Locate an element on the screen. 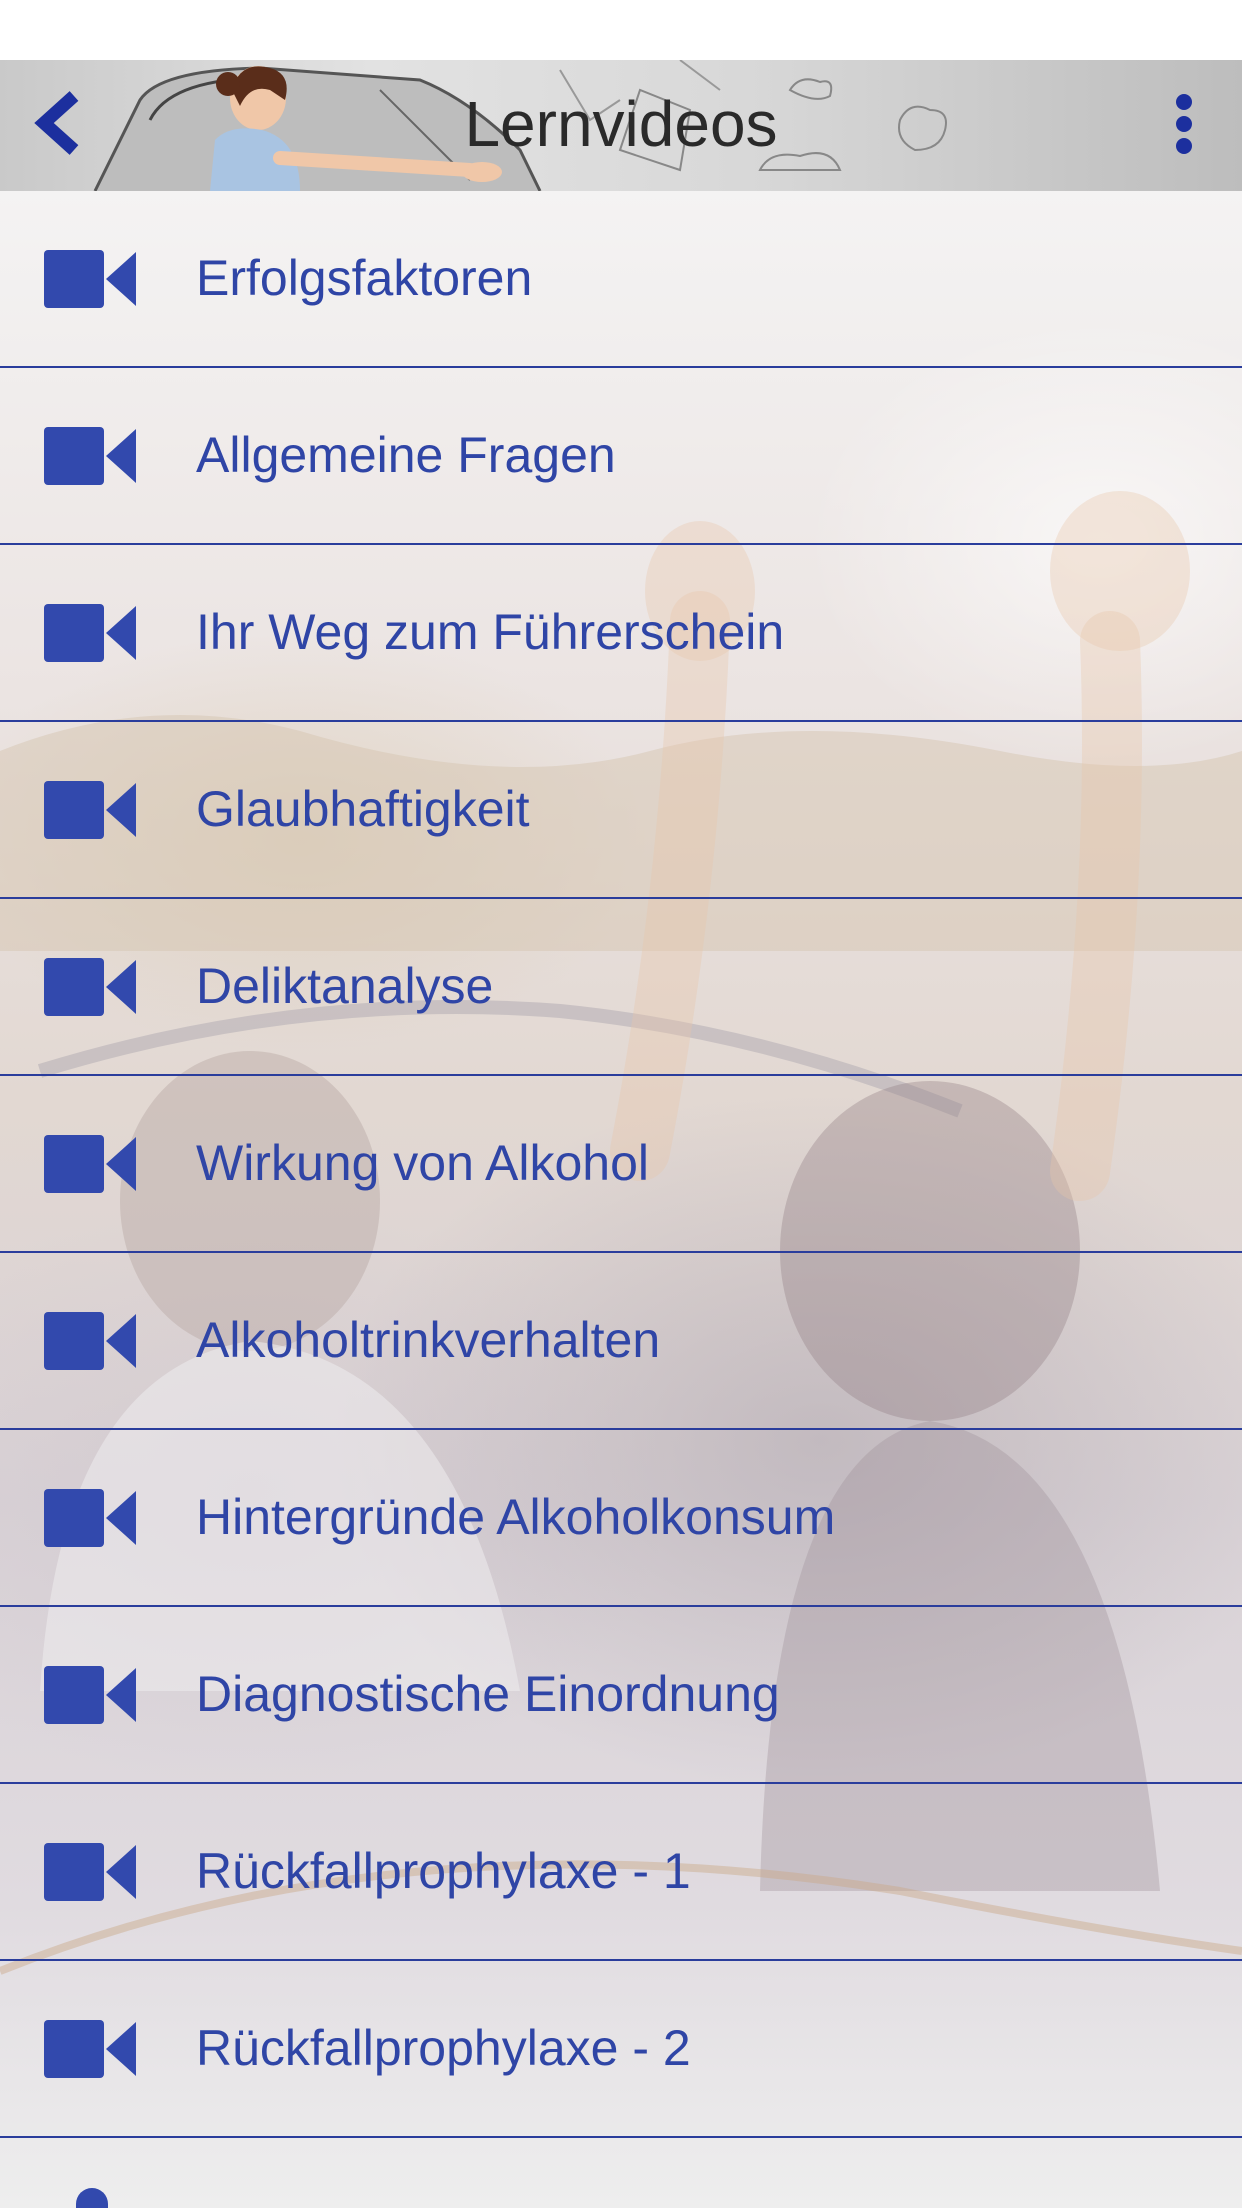 This screenshot has height=2208, width=1242. list-item: Wirkung von Alkohol is located at coordinates (621, 1164).